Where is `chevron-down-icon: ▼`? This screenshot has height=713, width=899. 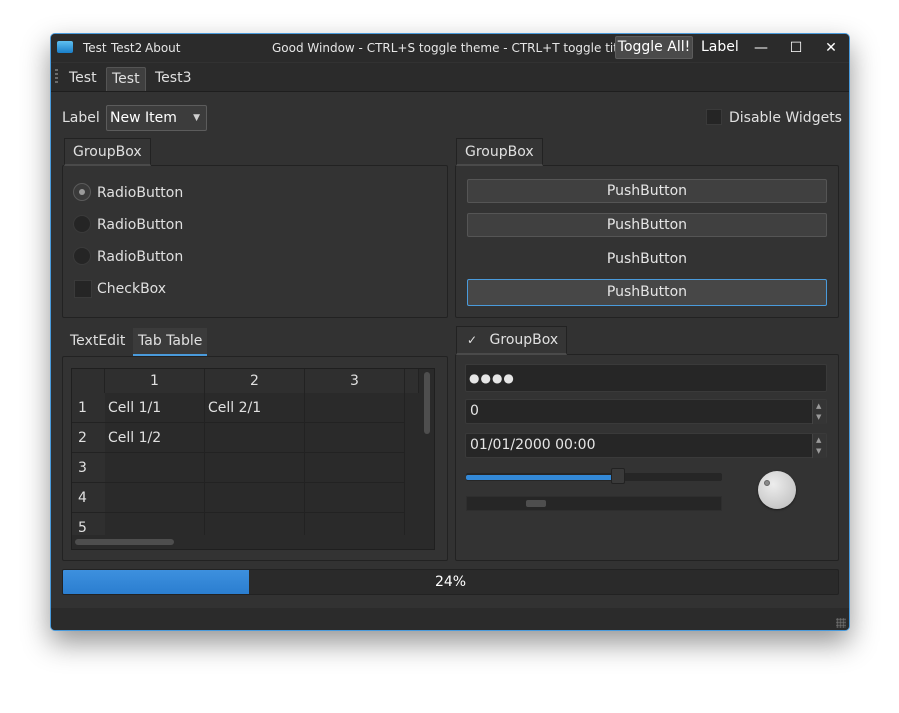
chevron-down-icon: ▼ is located at coordinates (196, 118).